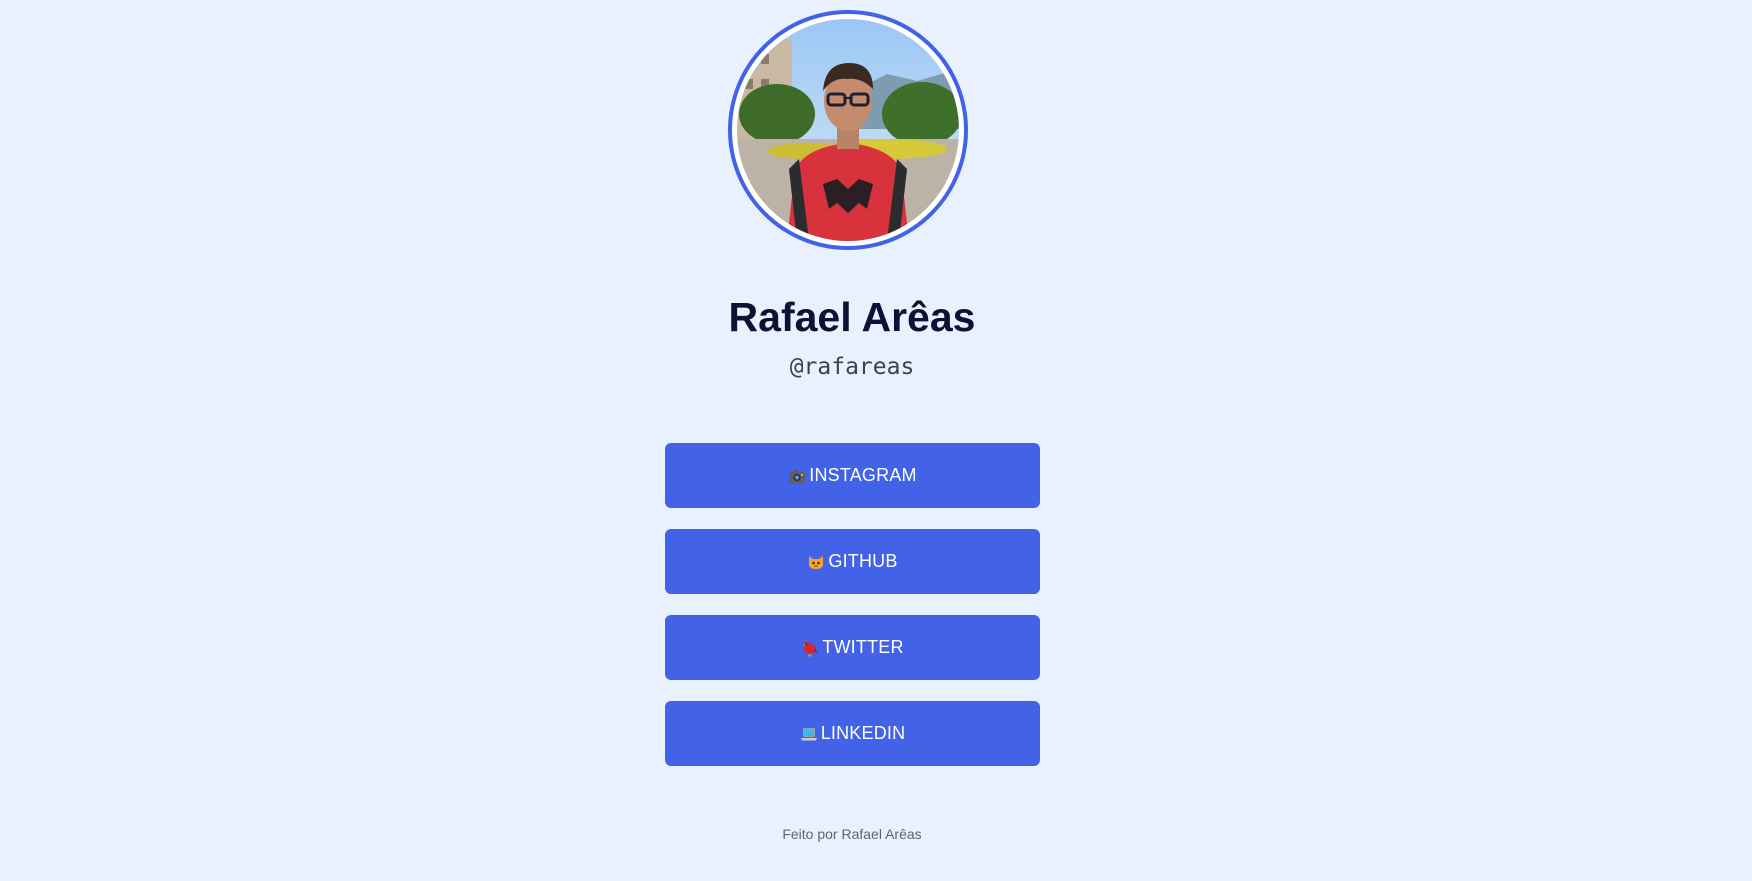  Describe the element at coordinates (852, 834) in the screenshot. I see `footer-credit: Feito por Rafael Arêas` at that location.